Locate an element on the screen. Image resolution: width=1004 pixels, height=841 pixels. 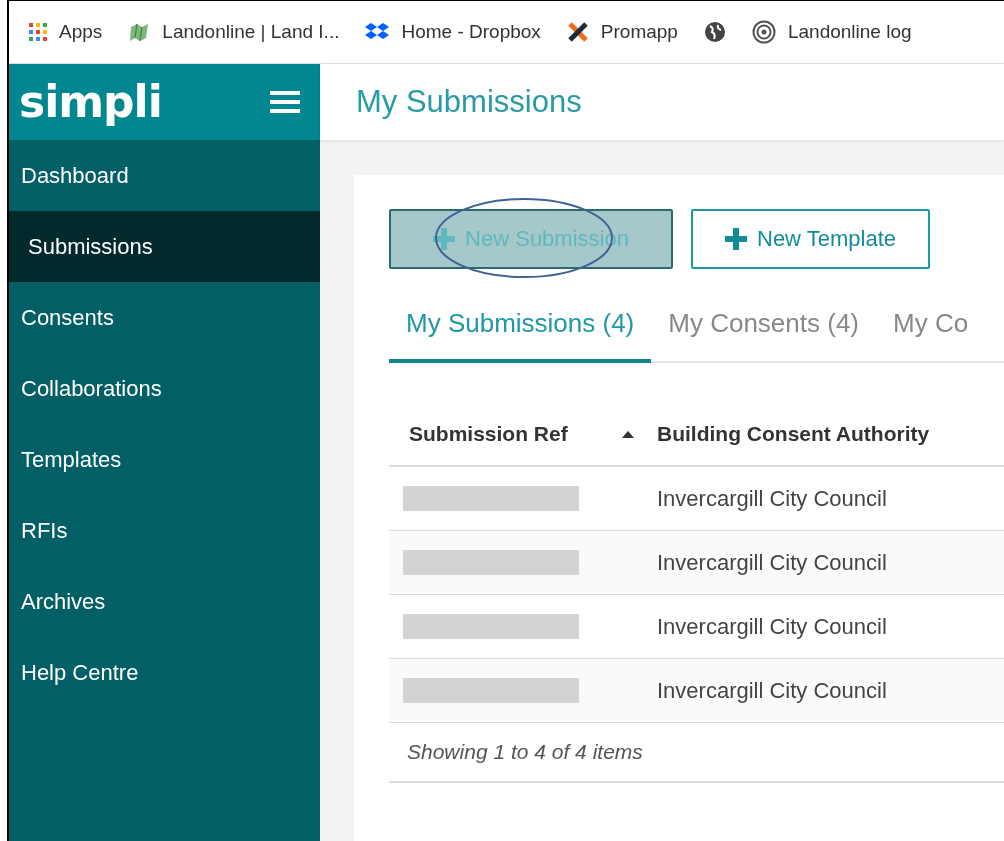
sidebar-item: Dashboard is located at coordinates (164, 175).